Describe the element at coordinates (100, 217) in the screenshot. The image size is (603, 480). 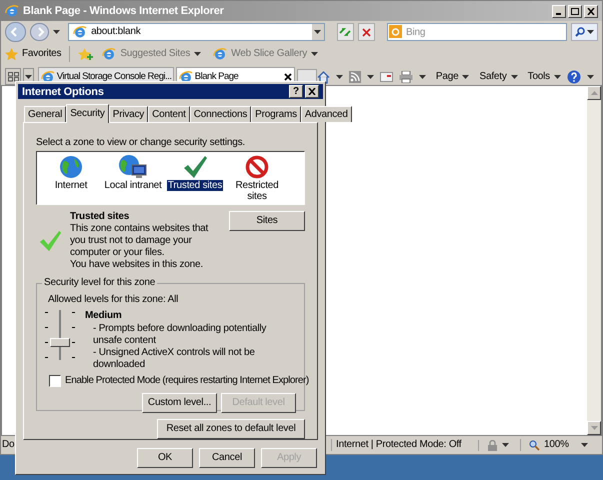
I see `zone-title: Trusted sites` at that location.